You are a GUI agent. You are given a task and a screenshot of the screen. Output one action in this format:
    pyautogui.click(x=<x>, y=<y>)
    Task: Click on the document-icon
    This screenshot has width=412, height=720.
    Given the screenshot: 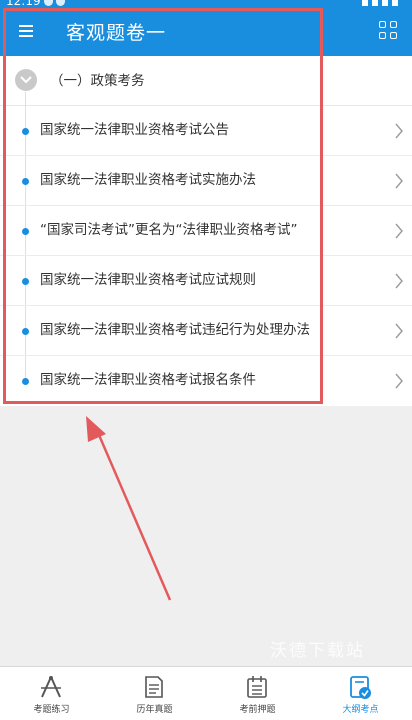 What is the action you would take?
    pyautogui.click(x=154, y=687)
    